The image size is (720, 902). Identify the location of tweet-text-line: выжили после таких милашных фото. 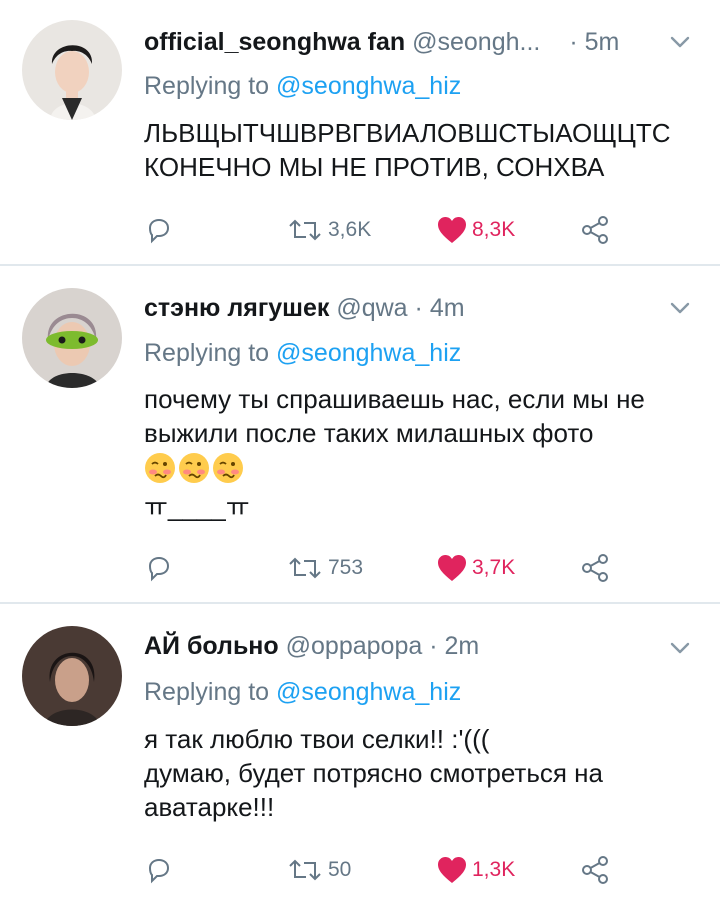
(369, 433).